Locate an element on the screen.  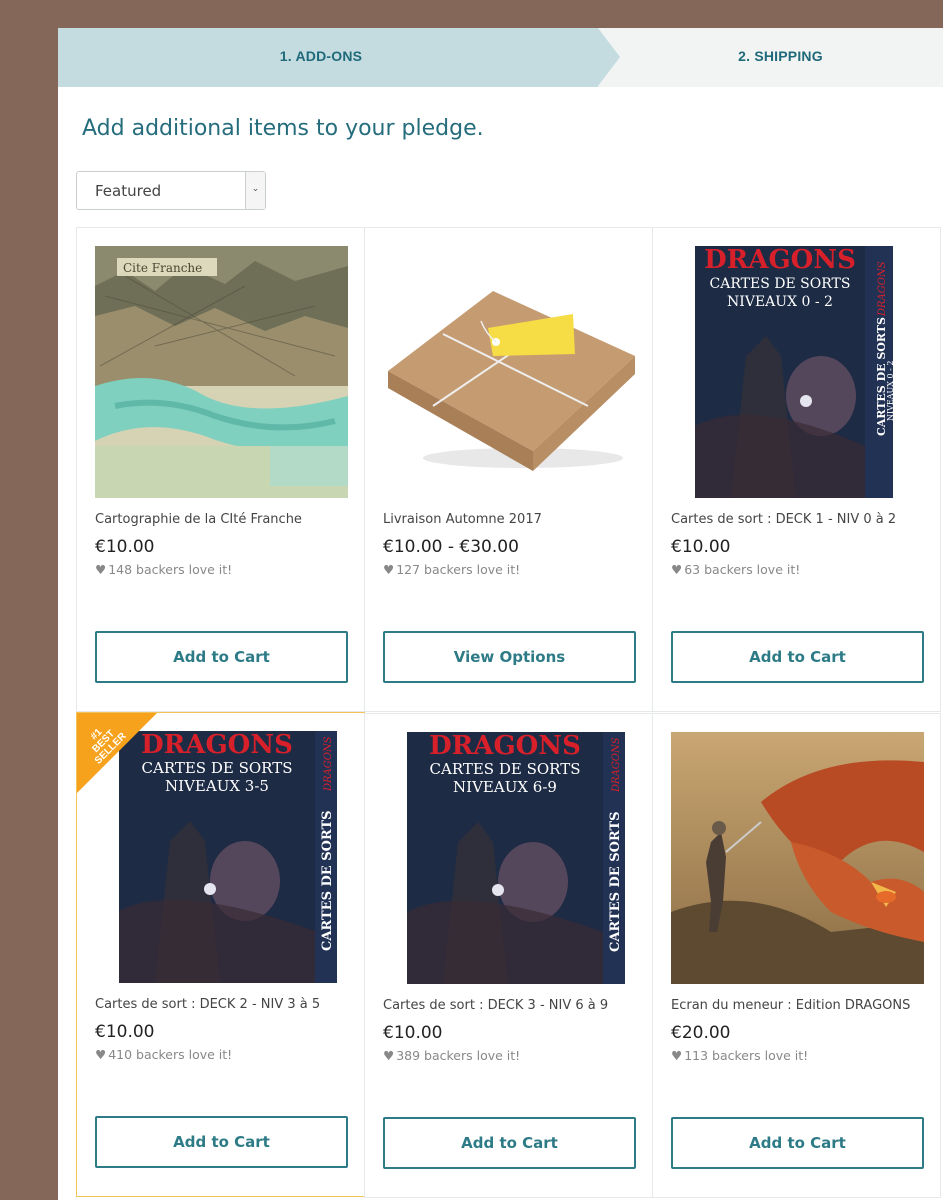
deck-side-text-2: NIVEAUX 0 - 2 is located at coordinates (890, 390).